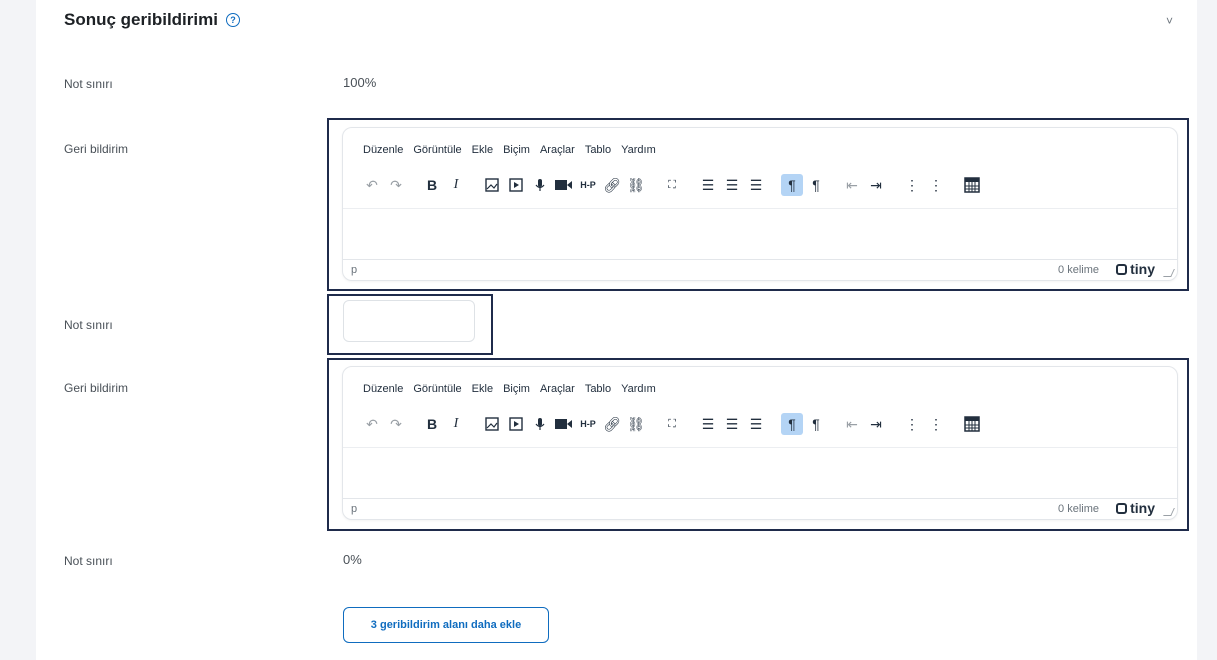 This screenshot has height=660, width=1217. I want to click on grade-boundary-value: 100%, so click(360, 82).